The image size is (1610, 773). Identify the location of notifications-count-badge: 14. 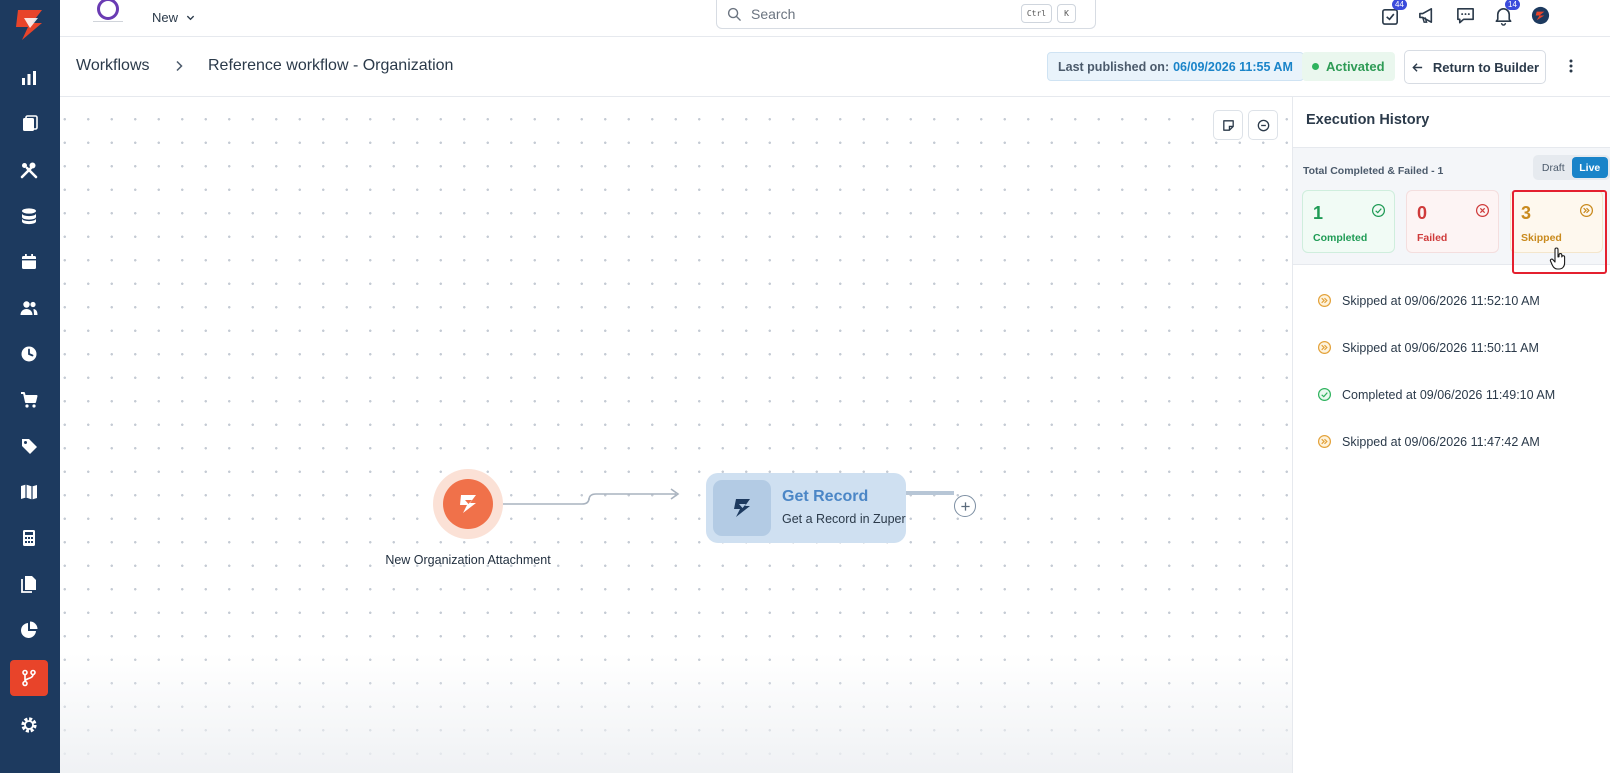
(1512, 5).